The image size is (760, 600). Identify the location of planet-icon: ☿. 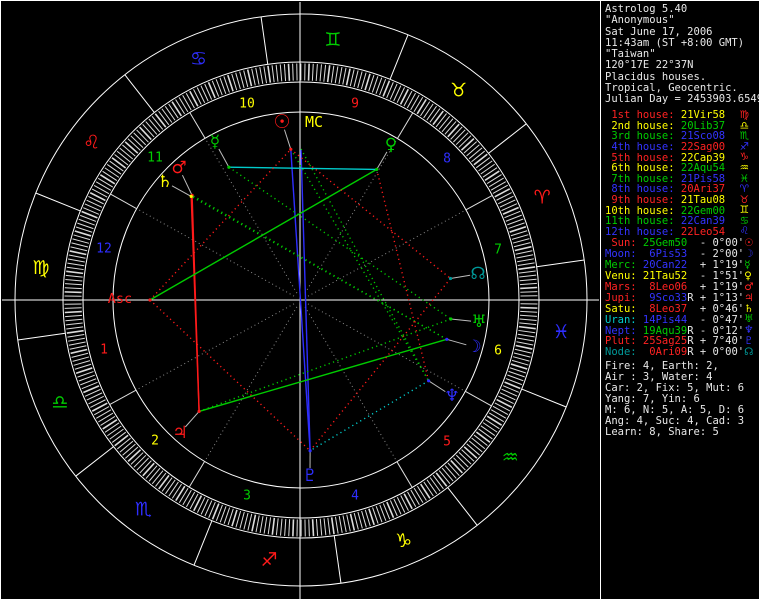
(747, 264).